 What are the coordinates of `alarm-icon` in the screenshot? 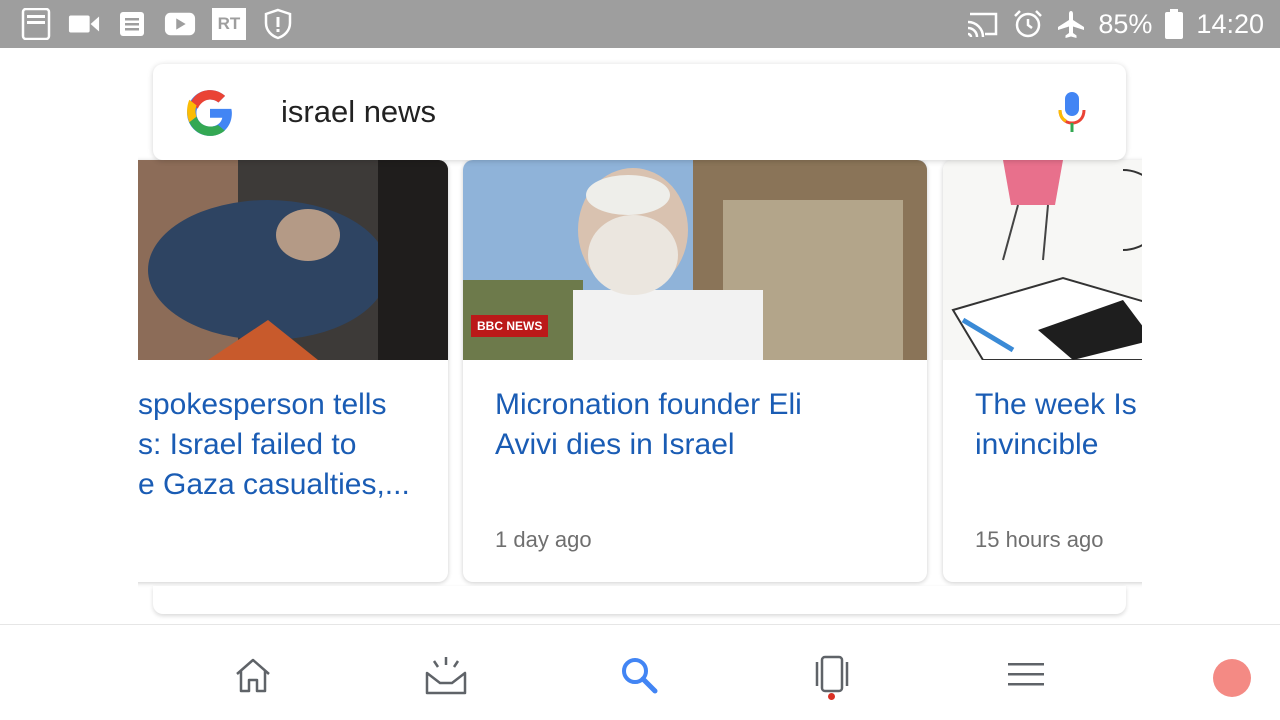 It's located at (1028, 24).